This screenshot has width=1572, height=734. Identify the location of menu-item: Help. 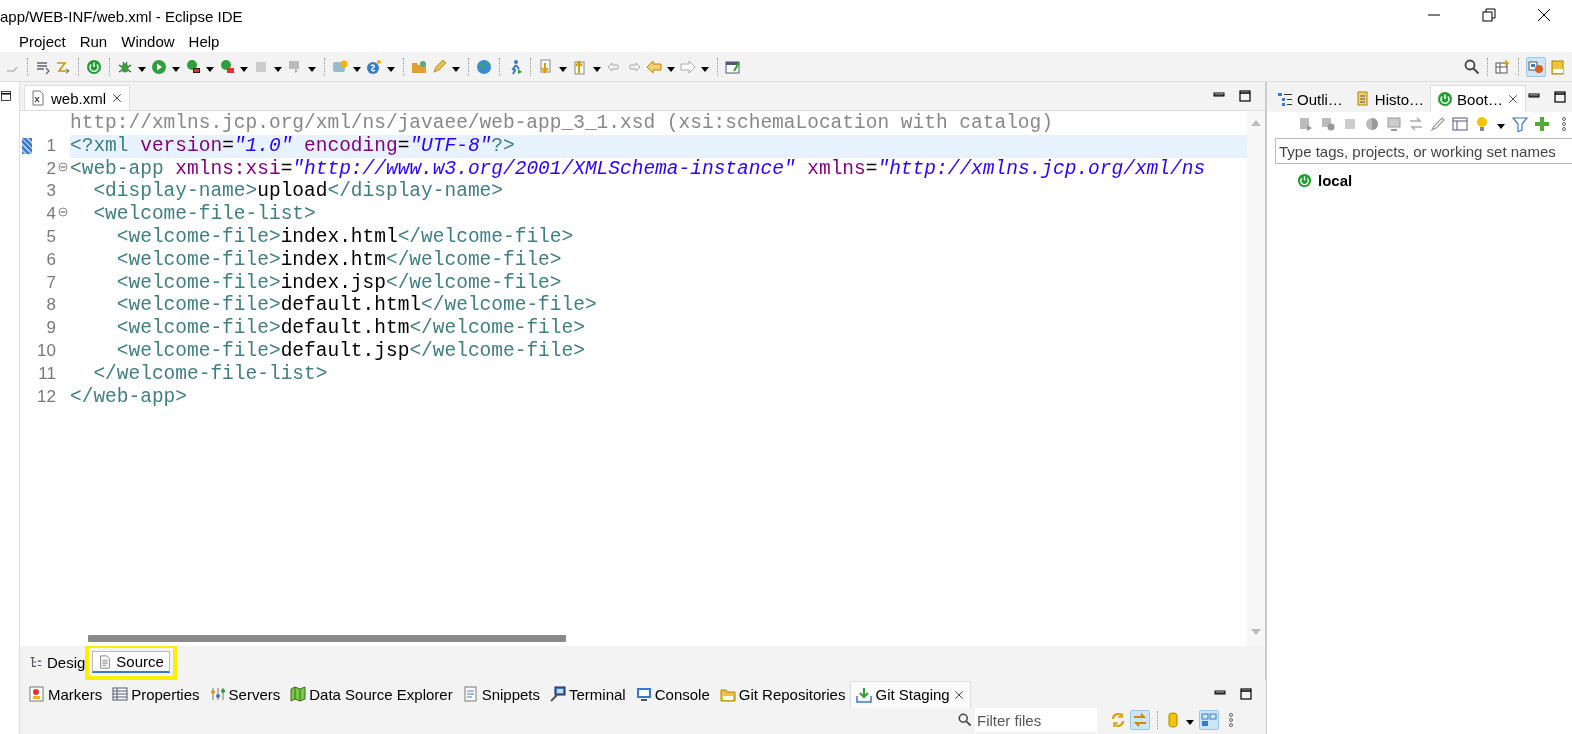
(204, 41).